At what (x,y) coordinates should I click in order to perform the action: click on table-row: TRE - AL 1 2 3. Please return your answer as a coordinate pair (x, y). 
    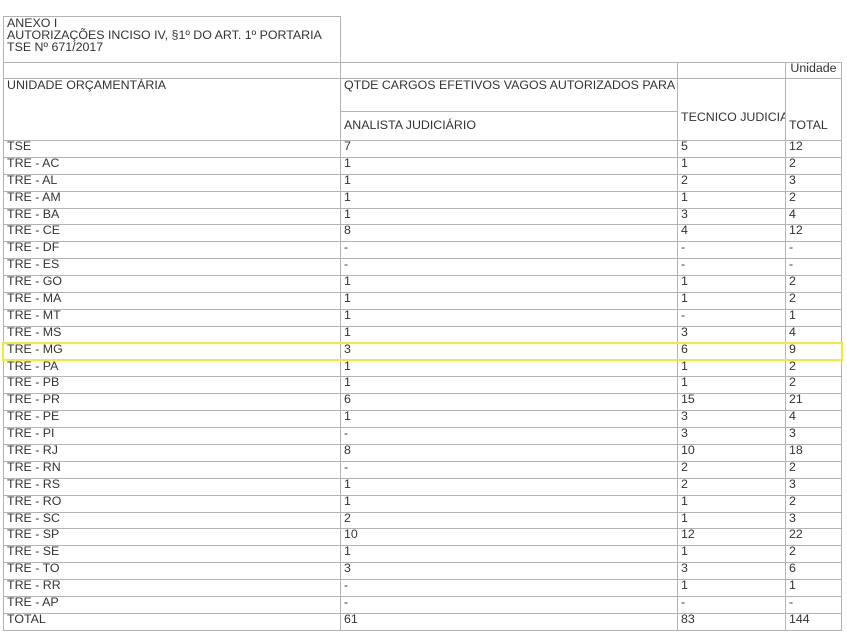
    Looking at the image, I should click on (422, 182).